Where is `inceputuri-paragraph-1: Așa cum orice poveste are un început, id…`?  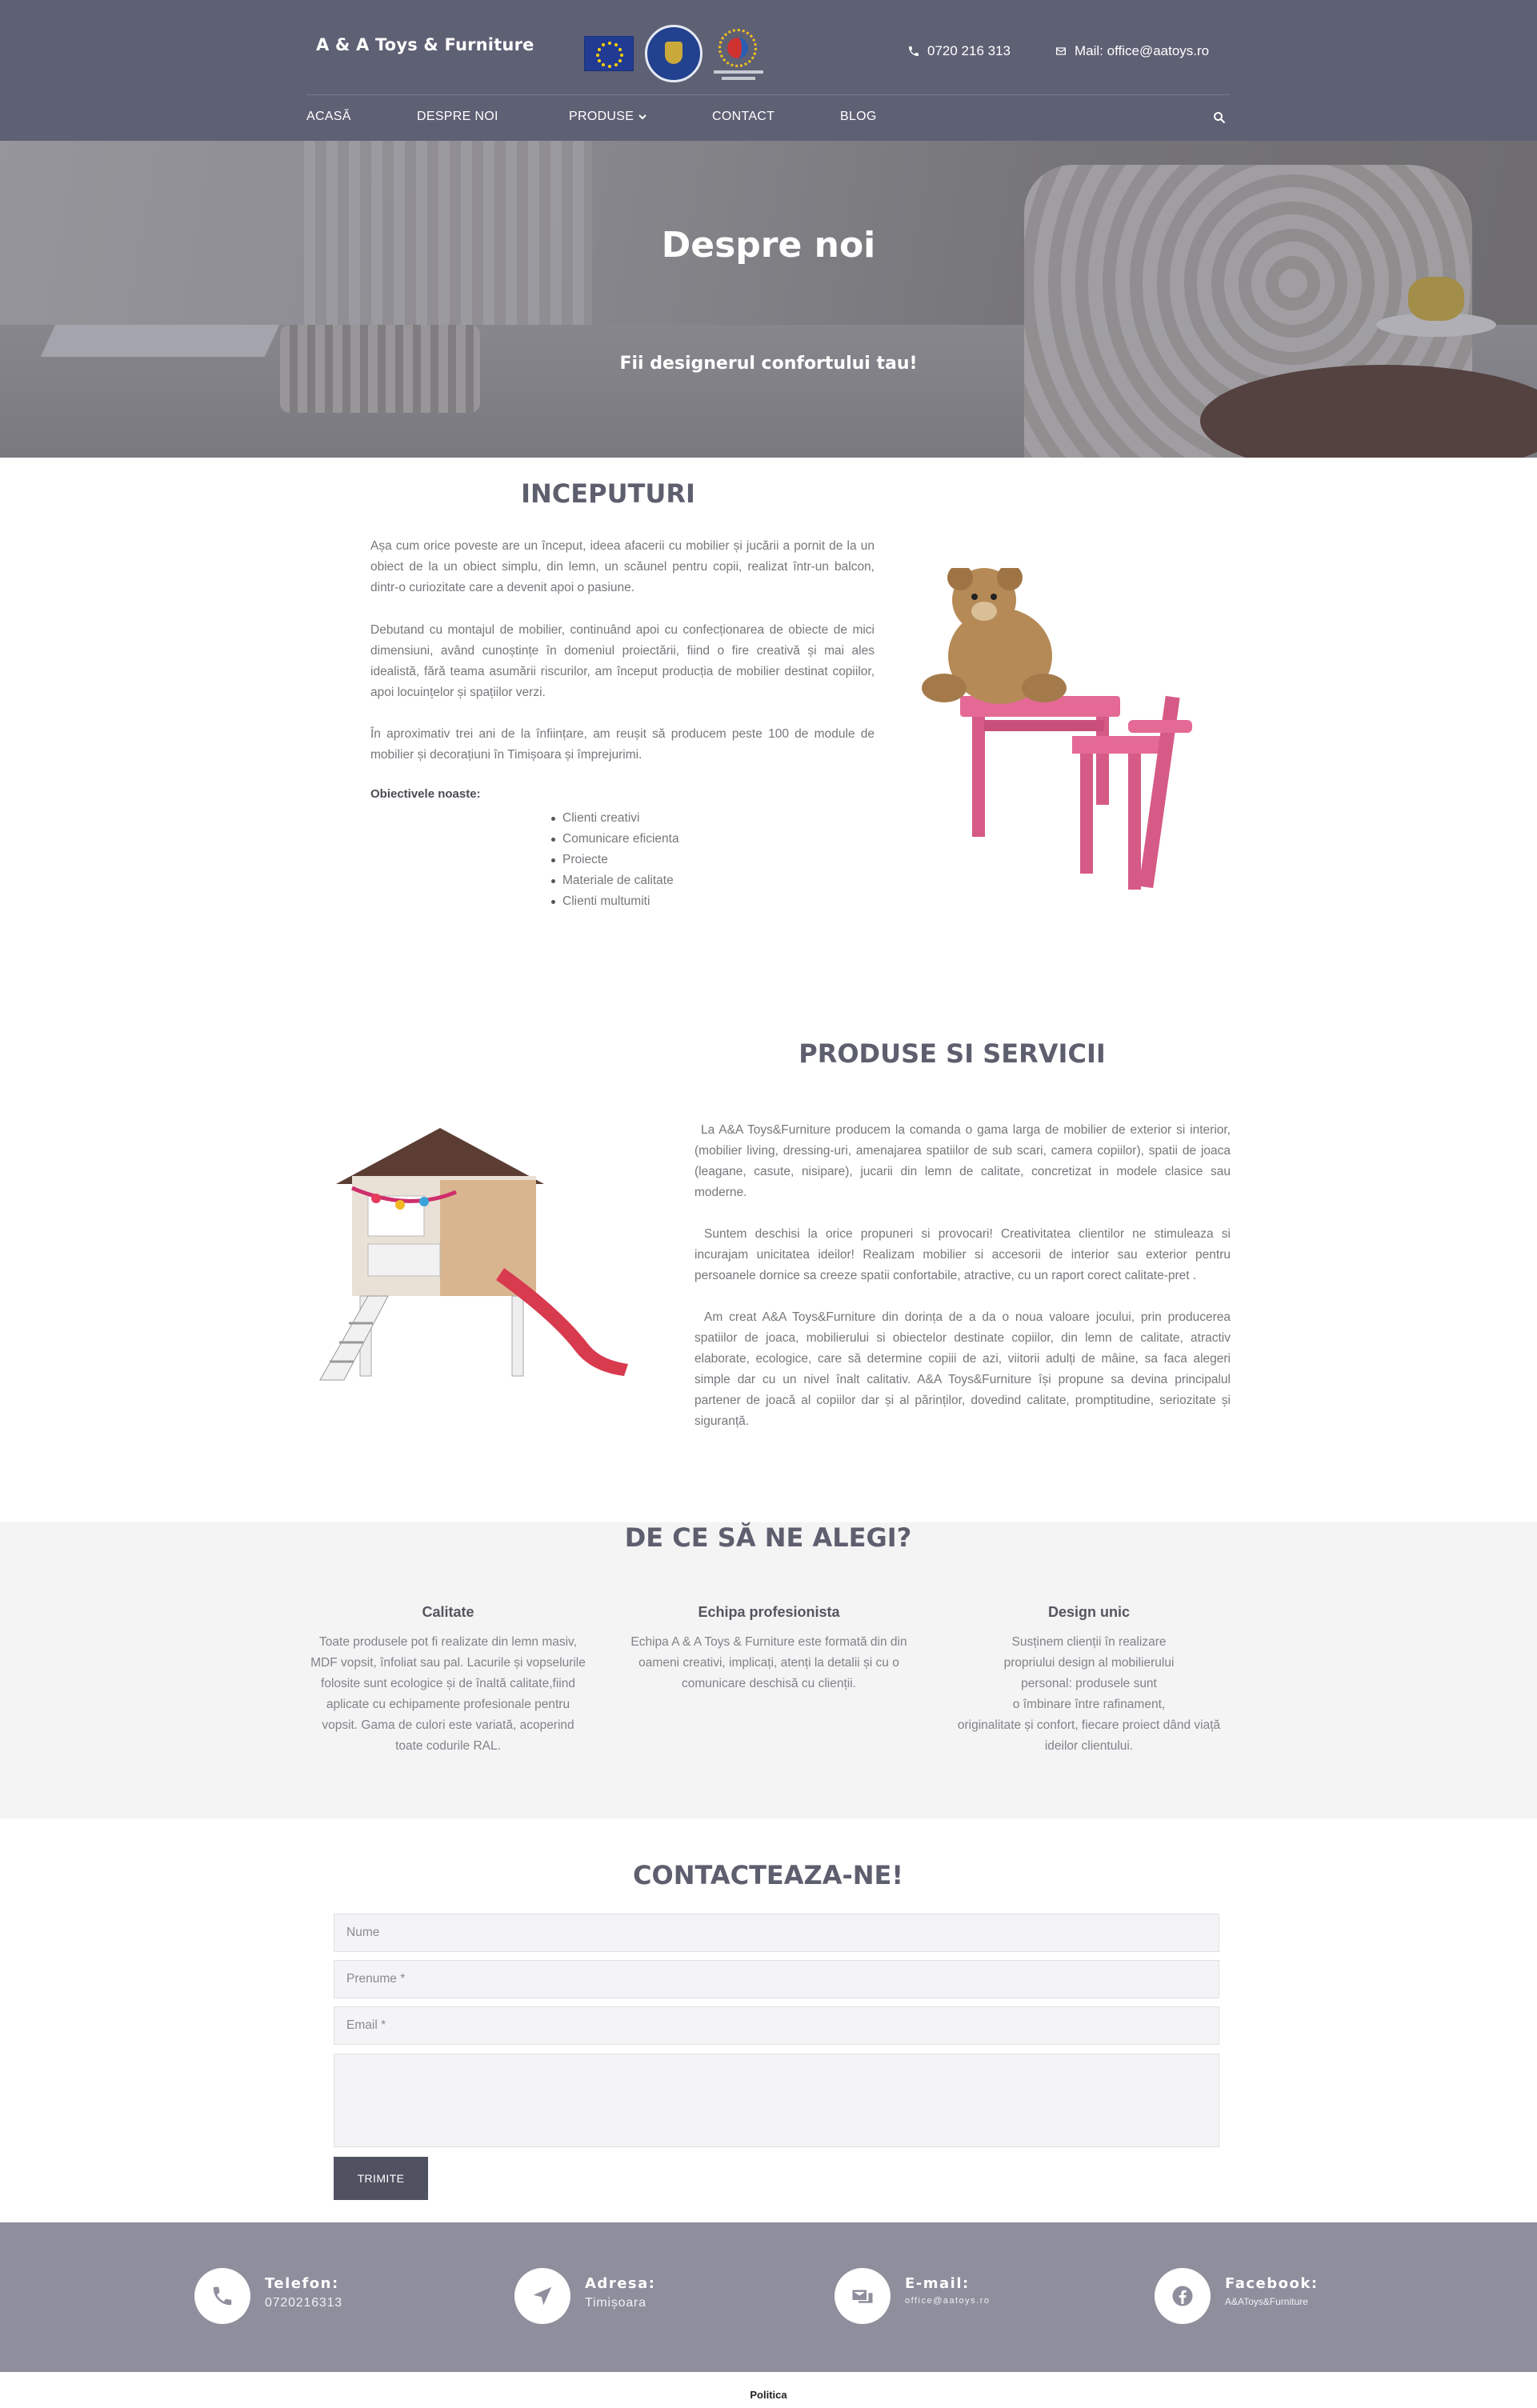 inceputuri-paragraph-1: Așa cum orice poveste are un început, id… is located at coordinates (622, 566).